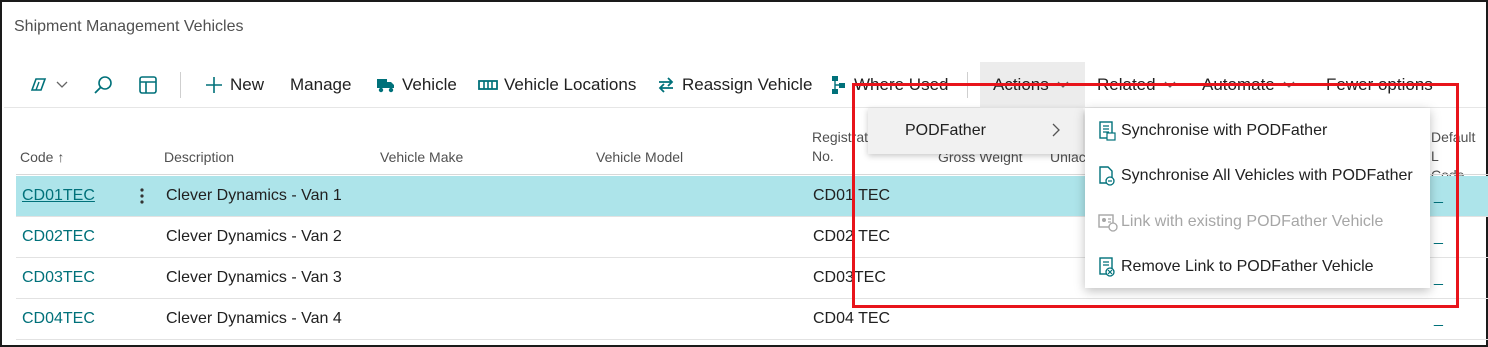  What do you see at coordinates (1238, 84) in the screenshot?
I see `automate-button-label: Automate` at bounding box center [1238, 84].